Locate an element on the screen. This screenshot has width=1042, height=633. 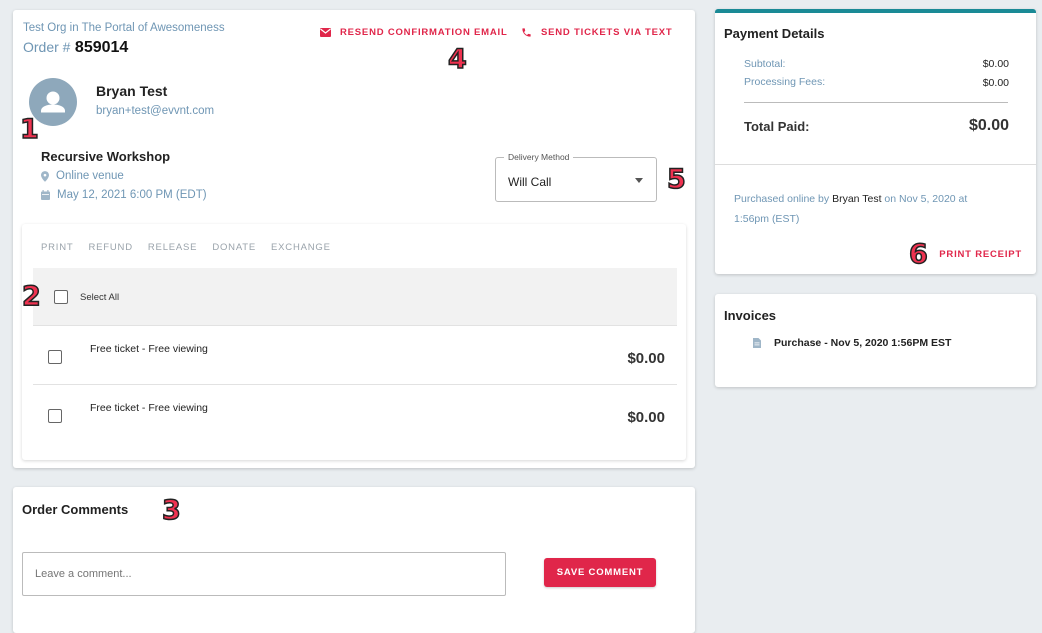
annotation-3: 3 is located at coordinates (171, 510).